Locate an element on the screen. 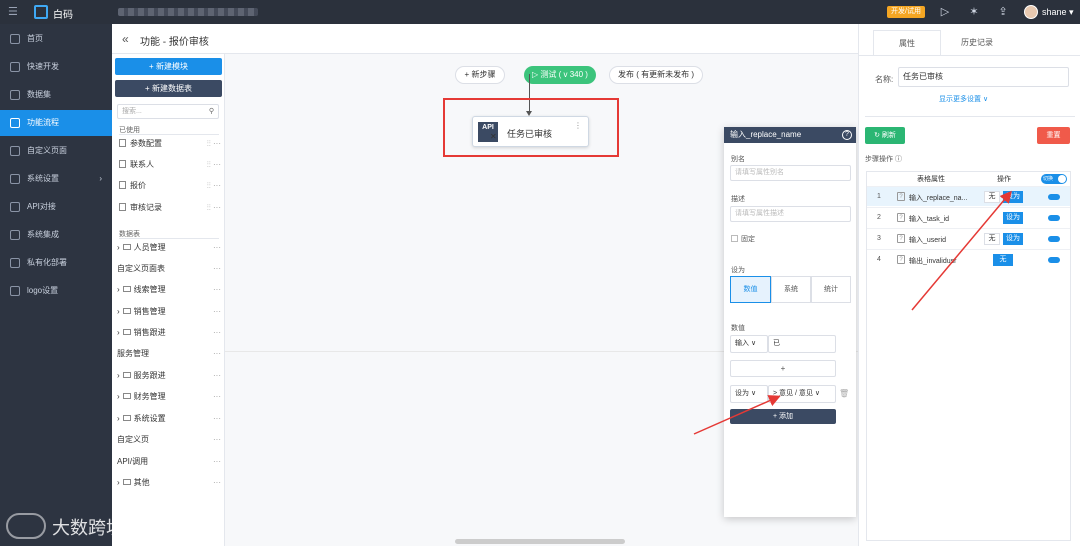 This screenshot has height=546, width=1080. sidebar-item-settings: 系统设置 › is located at coordinates (56, 179).